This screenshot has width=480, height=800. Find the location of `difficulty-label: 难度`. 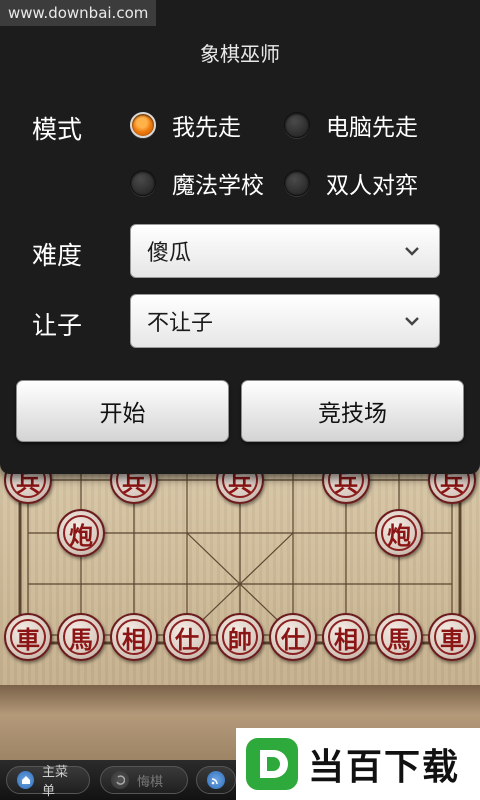

difficulty-label: 难度 is located at coordinates (57, 255).